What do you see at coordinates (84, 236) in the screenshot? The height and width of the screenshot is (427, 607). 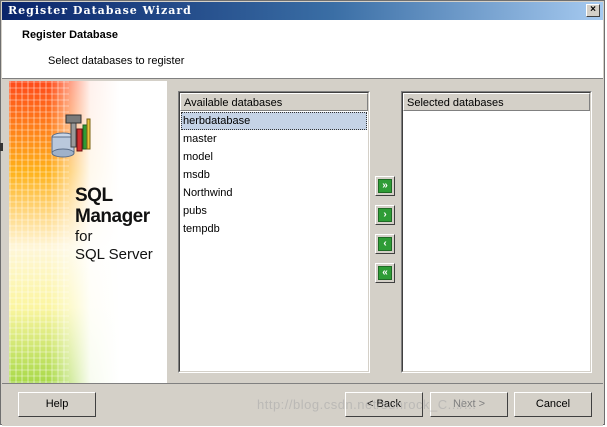 I see `brand-line-3: for` at bounding box center [84, 236].